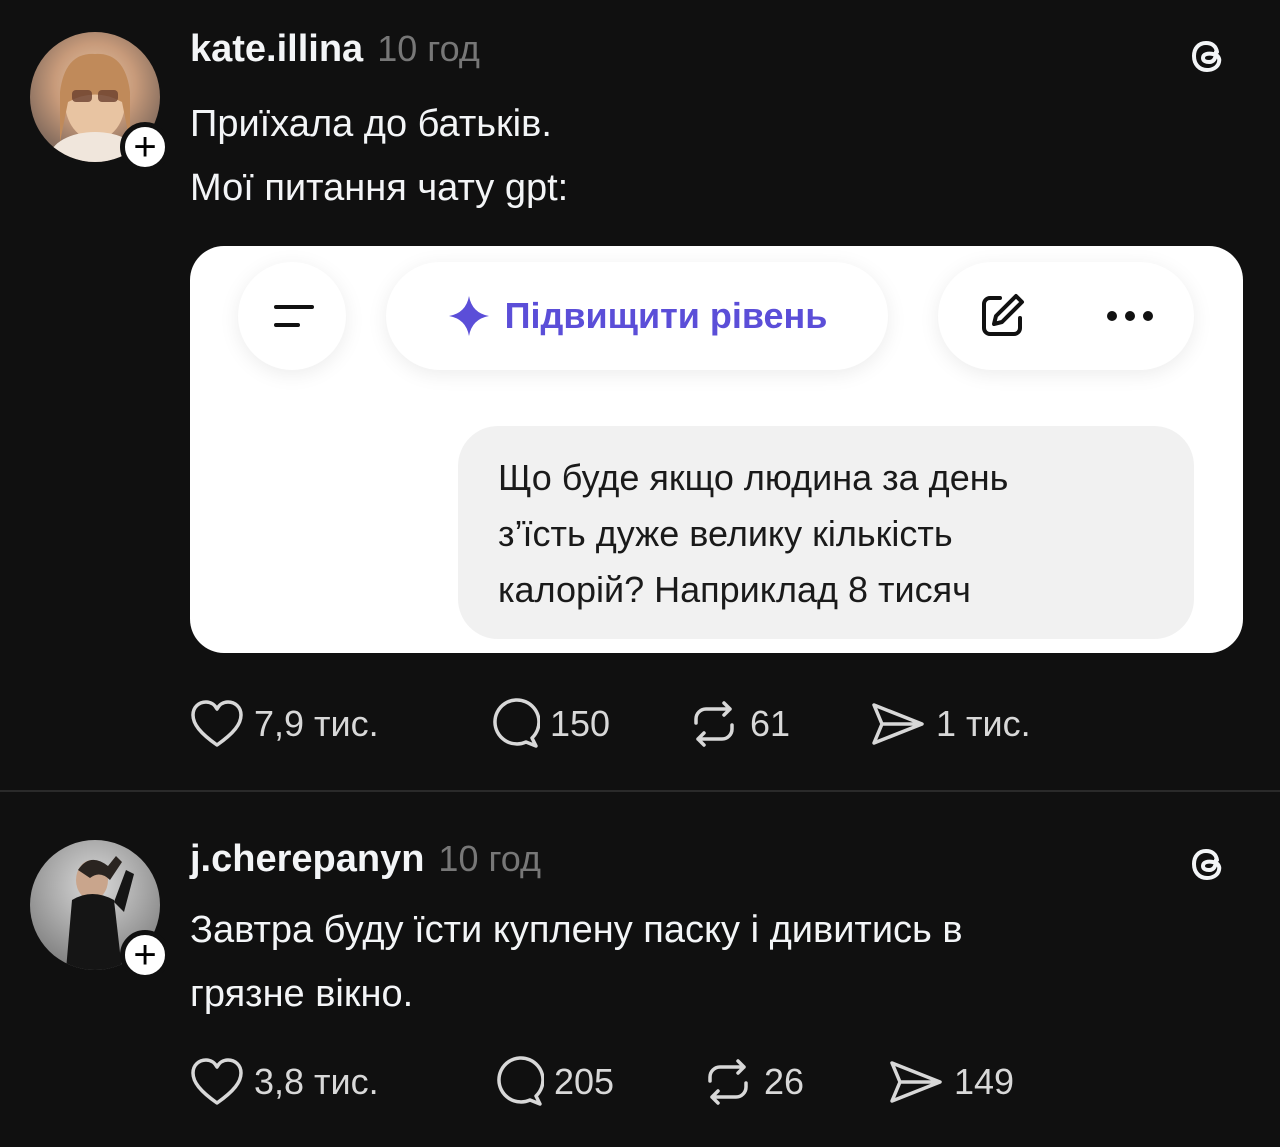 The image size is (1280, 1147). Describe the element at coordinates (666, 315) in the screenshot. I see `upgrade-label: Підвищити рівень` at that location.